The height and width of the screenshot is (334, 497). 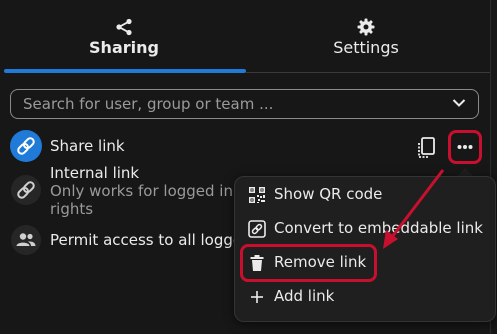 What do you see at coordinates (328, 194) in the screenshot?
I see `menu-item-label: Show QR code` at bounding box center [328, 194].